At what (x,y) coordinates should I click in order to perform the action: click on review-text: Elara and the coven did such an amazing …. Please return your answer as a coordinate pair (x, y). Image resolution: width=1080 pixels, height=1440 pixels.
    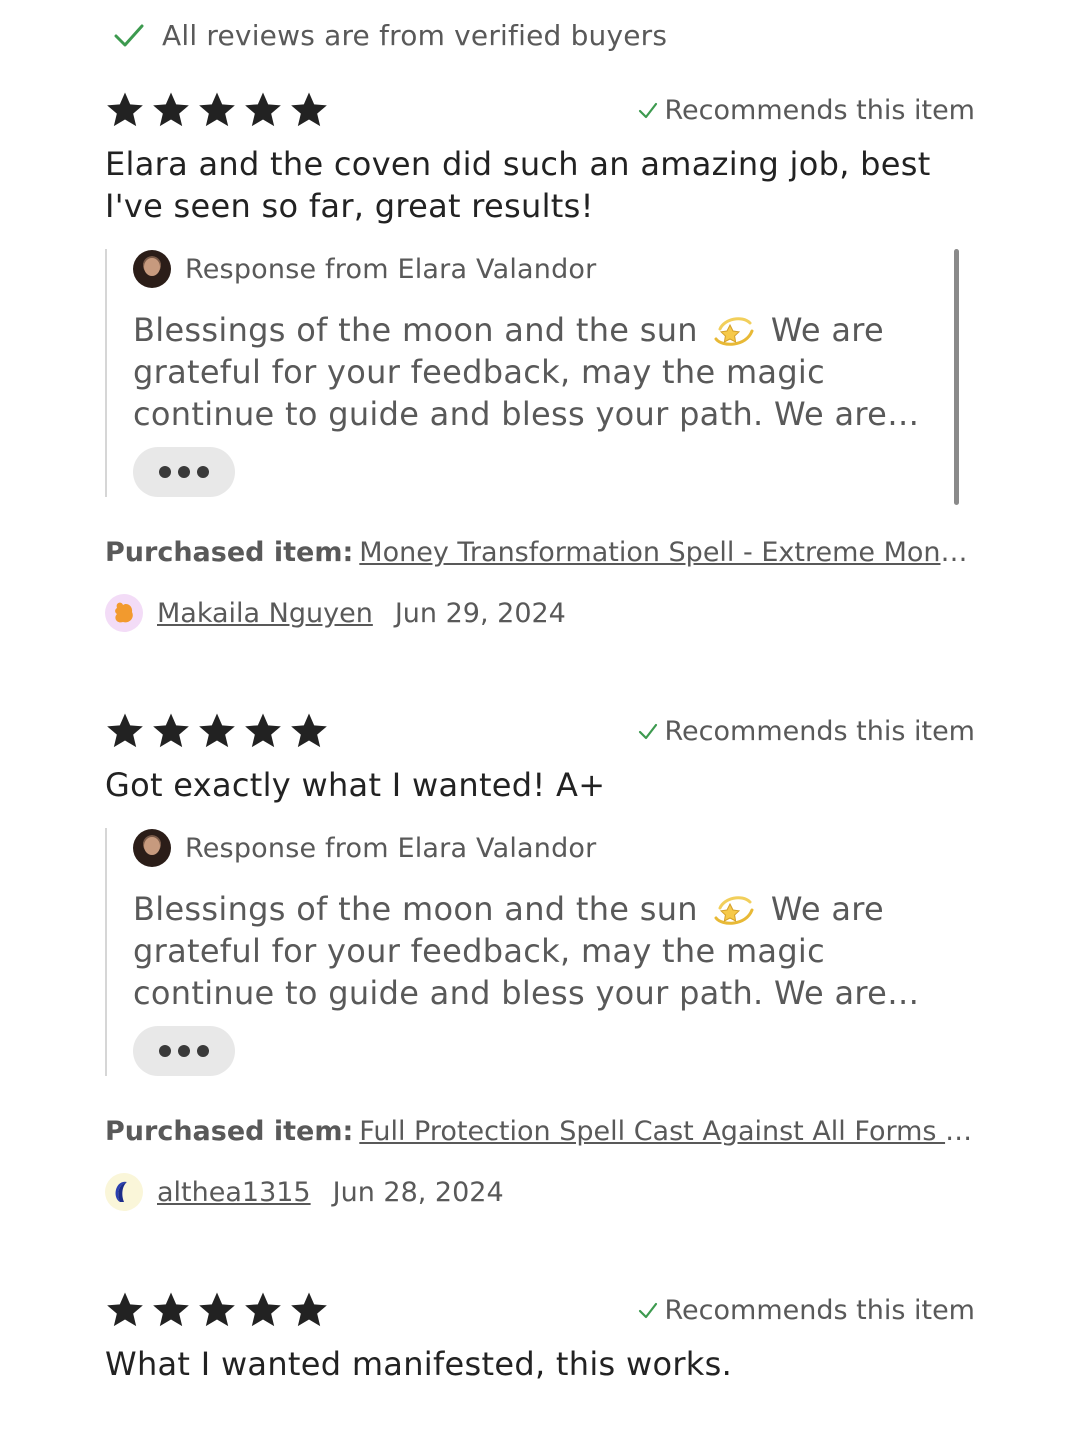
    Looking at the image, I should click on (518, 185).